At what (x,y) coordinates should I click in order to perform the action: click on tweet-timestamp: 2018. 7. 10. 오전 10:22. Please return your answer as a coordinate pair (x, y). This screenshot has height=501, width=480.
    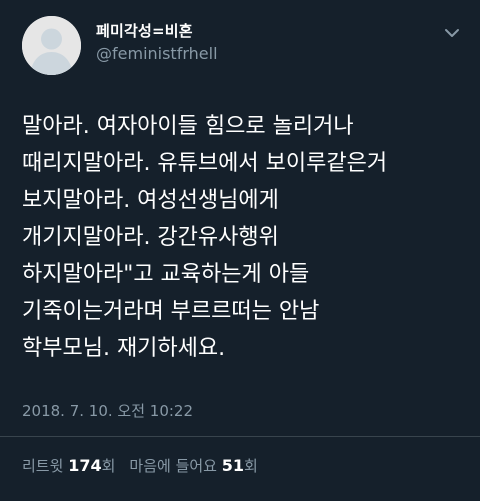
    Looking at the image, I should click on (107, 410).